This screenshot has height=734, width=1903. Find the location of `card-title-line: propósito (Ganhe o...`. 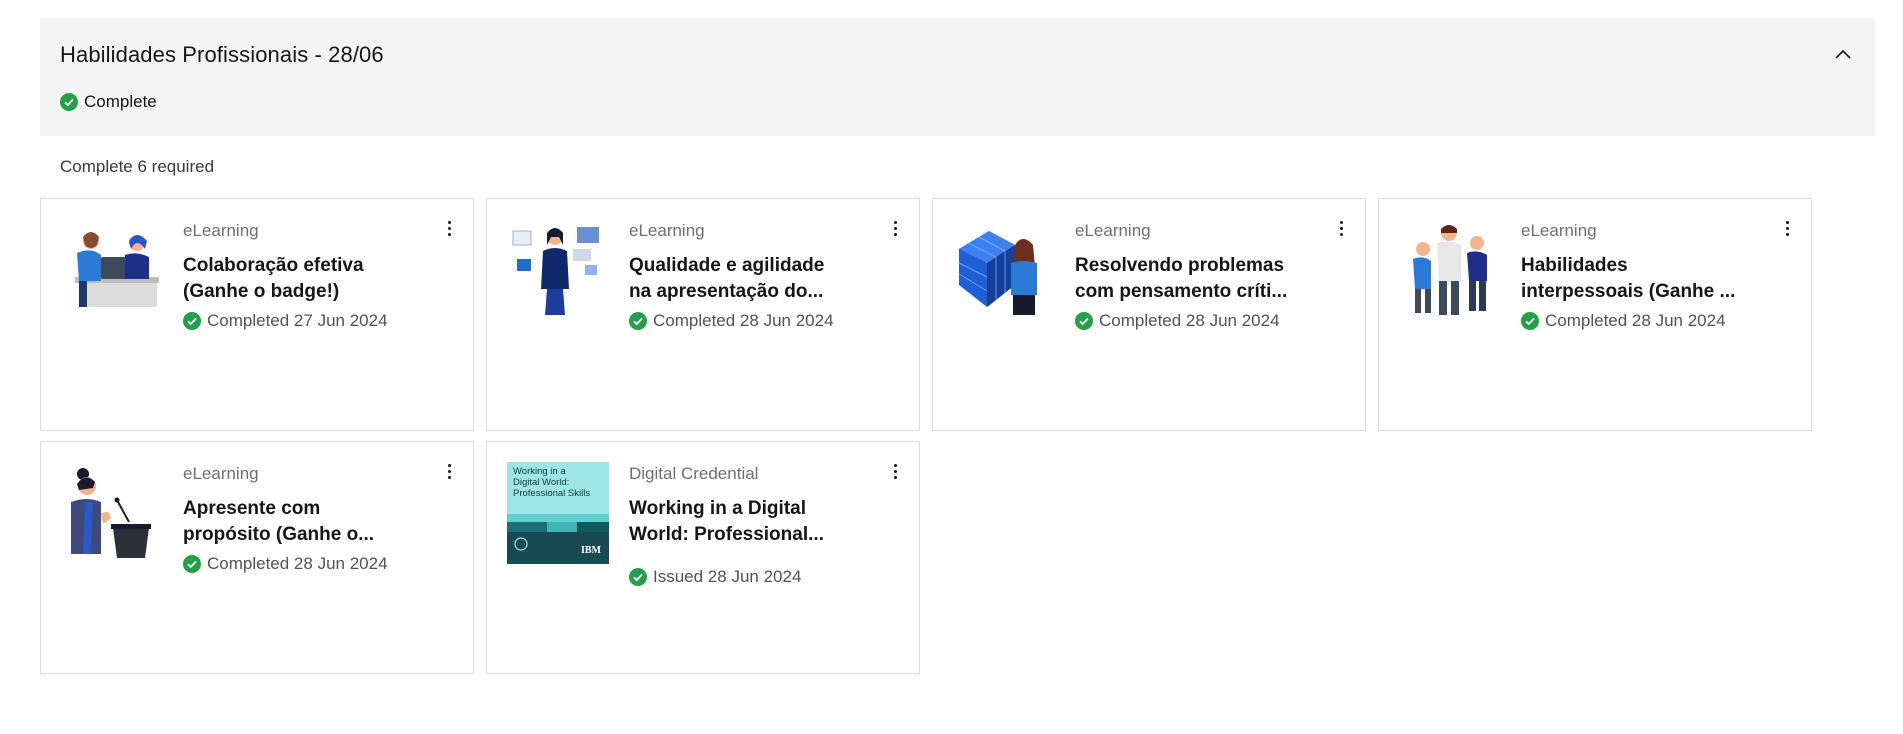

card-title-line: propósito (Ganhe o... is located at coordinates (279, 534).